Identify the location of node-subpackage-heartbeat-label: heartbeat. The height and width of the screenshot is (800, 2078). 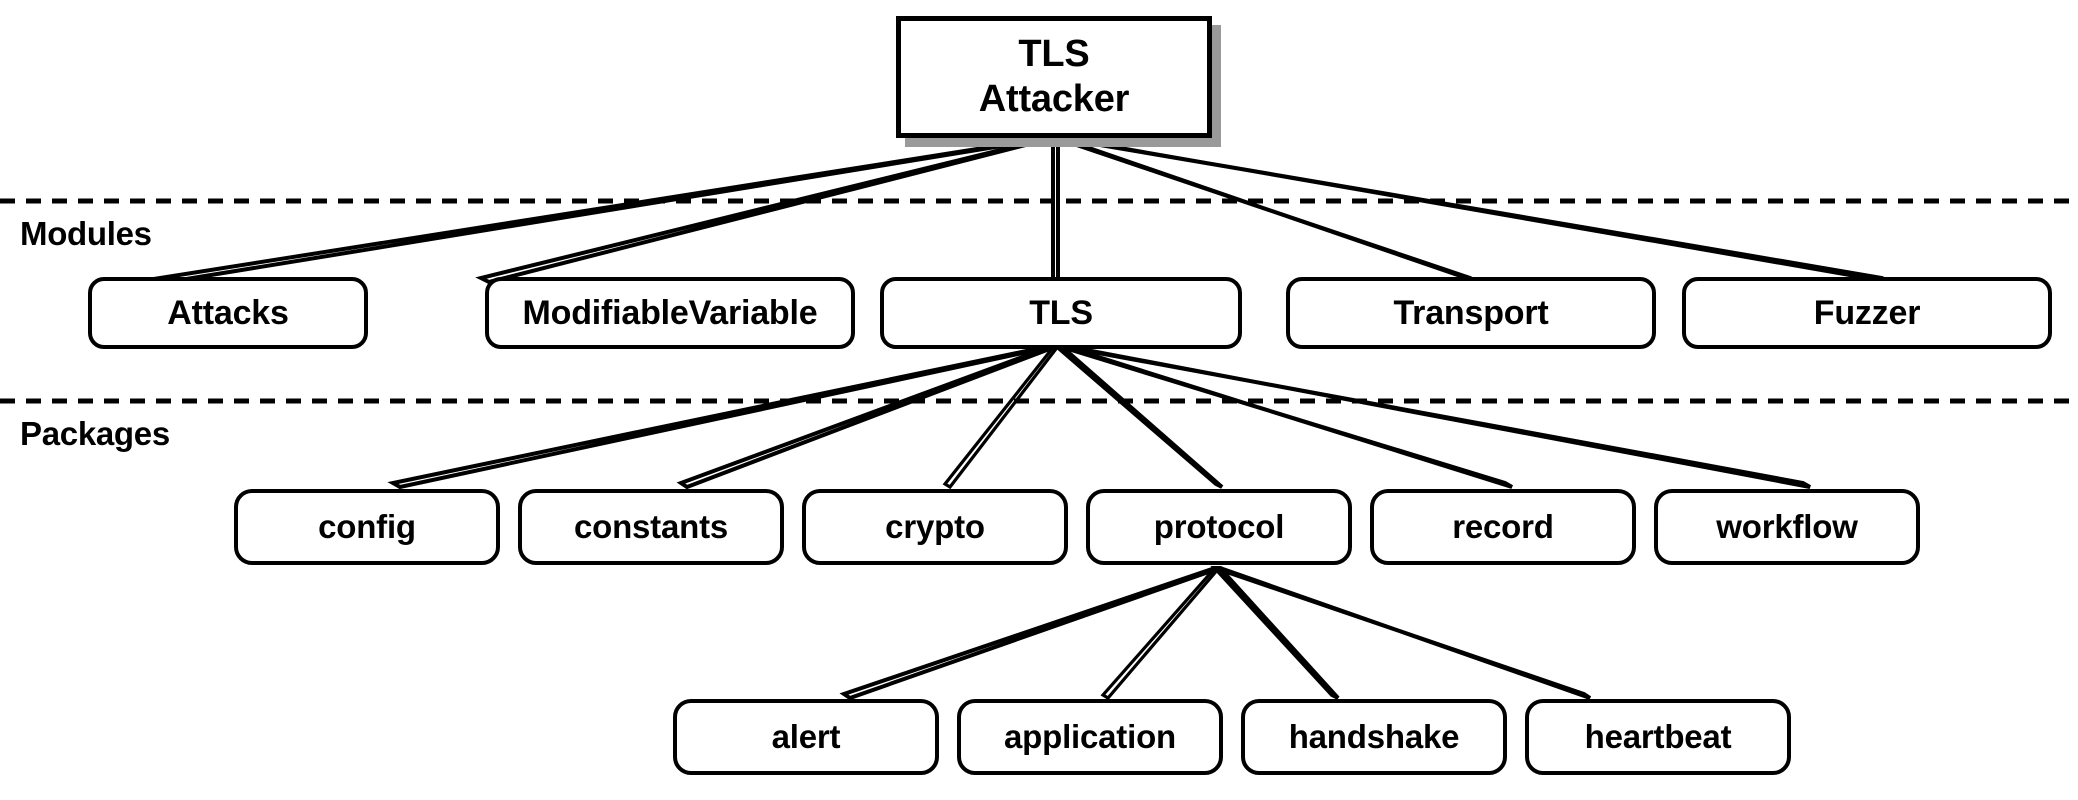
(1658, 736).